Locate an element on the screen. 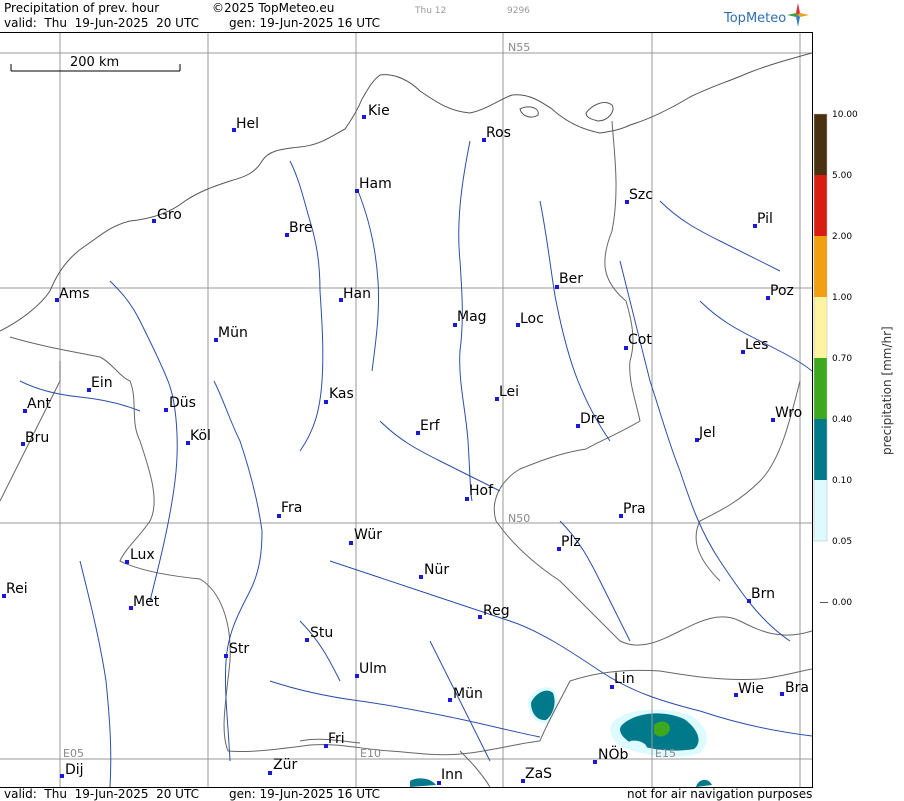 The width and height of the screenshot is (904, 801). legend-level: 0.05 is located at coordinates (842, 542).